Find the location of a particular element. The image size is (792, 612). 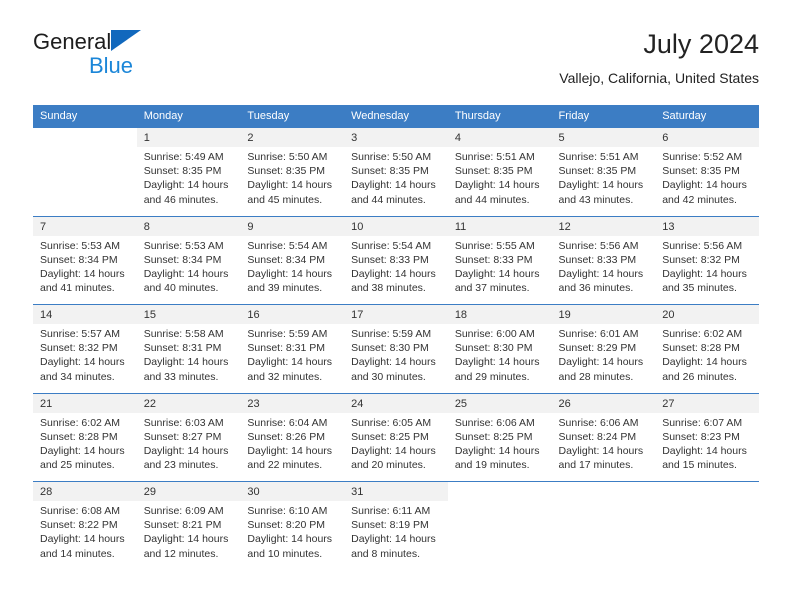

daylight-text: Daylight: 14 hours and 33 minutes. is located at coordinates (186, 369).